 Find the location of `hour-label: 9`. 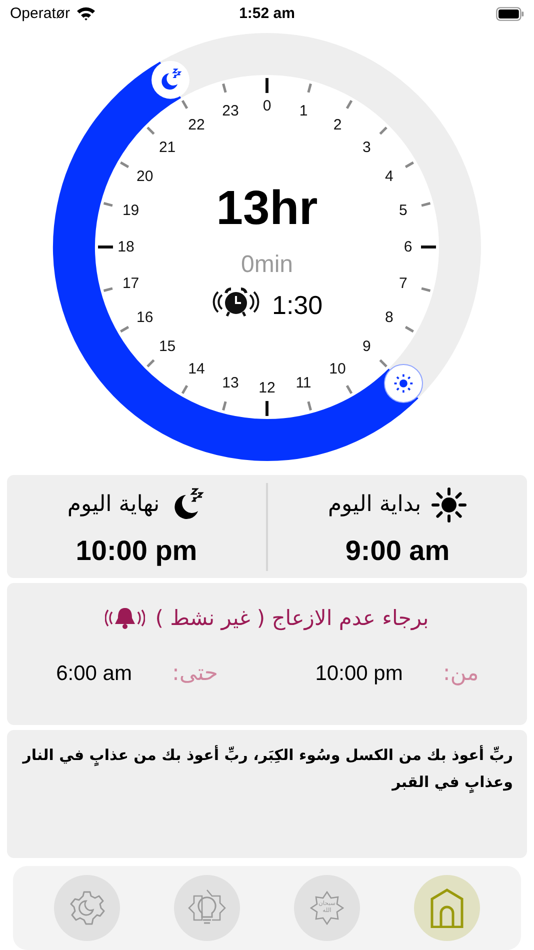

hour-label: 9 is located at coordinates (366, 347).